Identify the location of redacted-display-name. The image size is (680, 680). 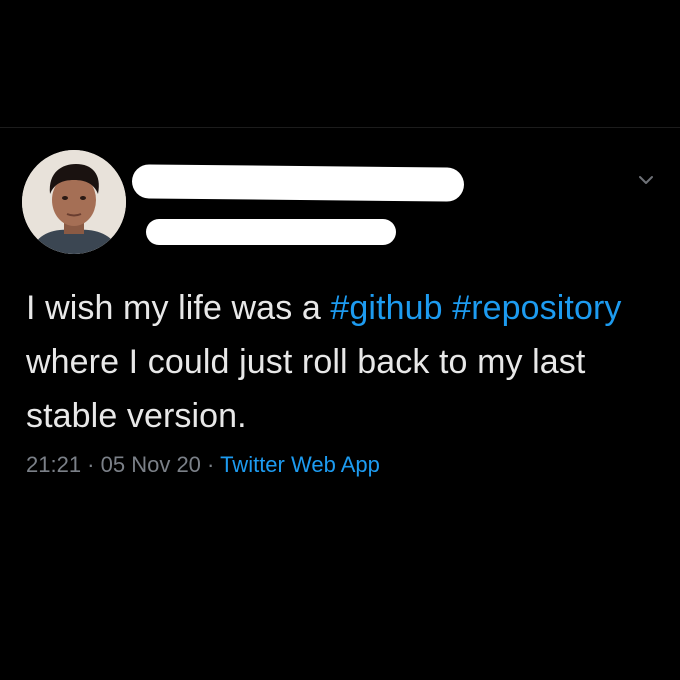
(298, 183).